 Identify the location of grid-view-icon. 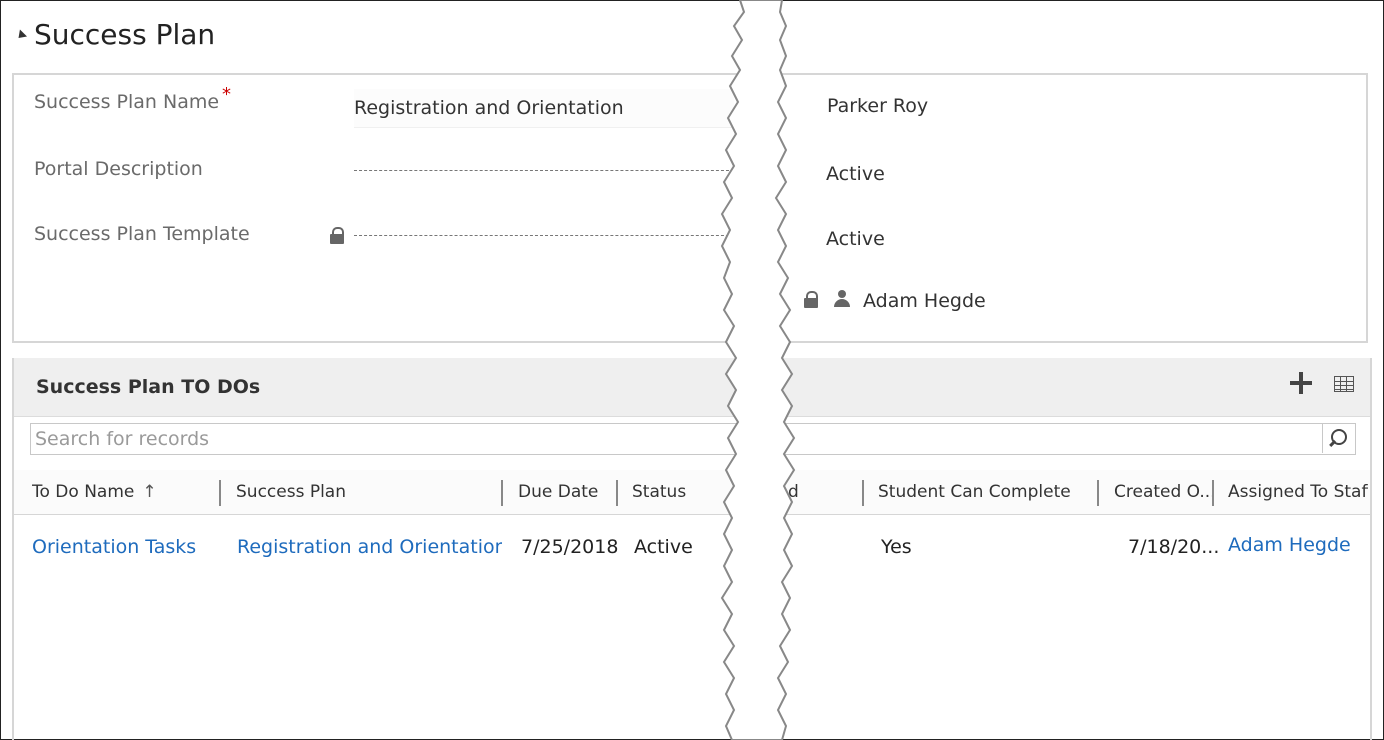
(1344, 384).